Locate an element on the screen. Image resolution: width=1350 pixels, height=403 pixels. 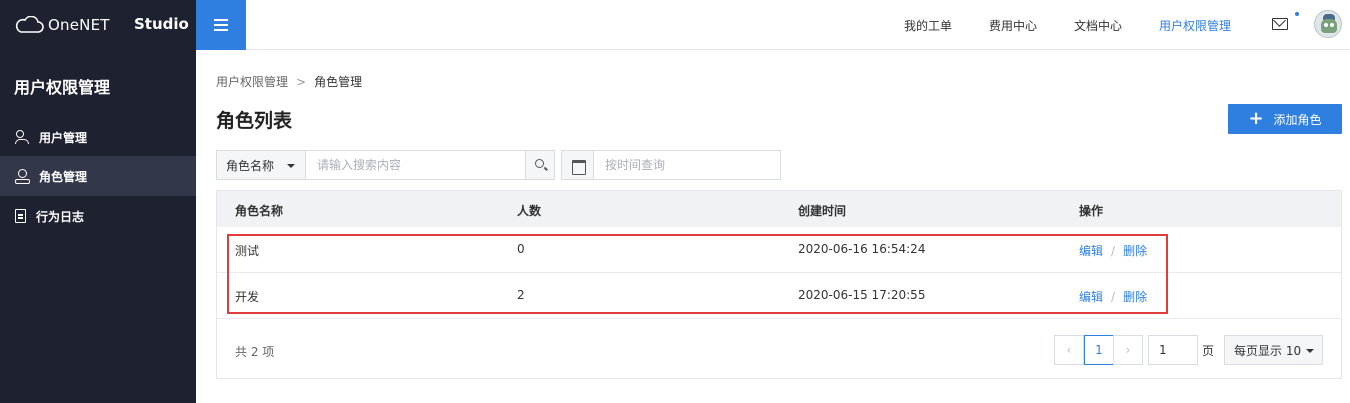
column-header-created-time: 创建时间 is located at coordinates (822, 211).